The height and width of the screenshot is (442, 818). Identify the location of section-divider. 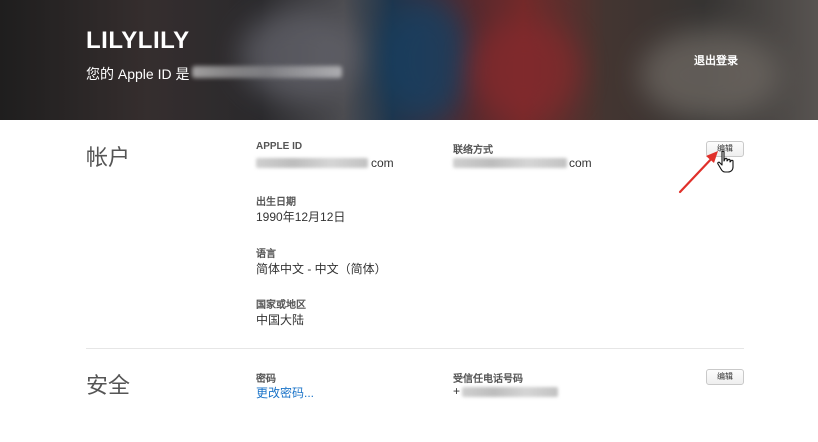
(415, 348).